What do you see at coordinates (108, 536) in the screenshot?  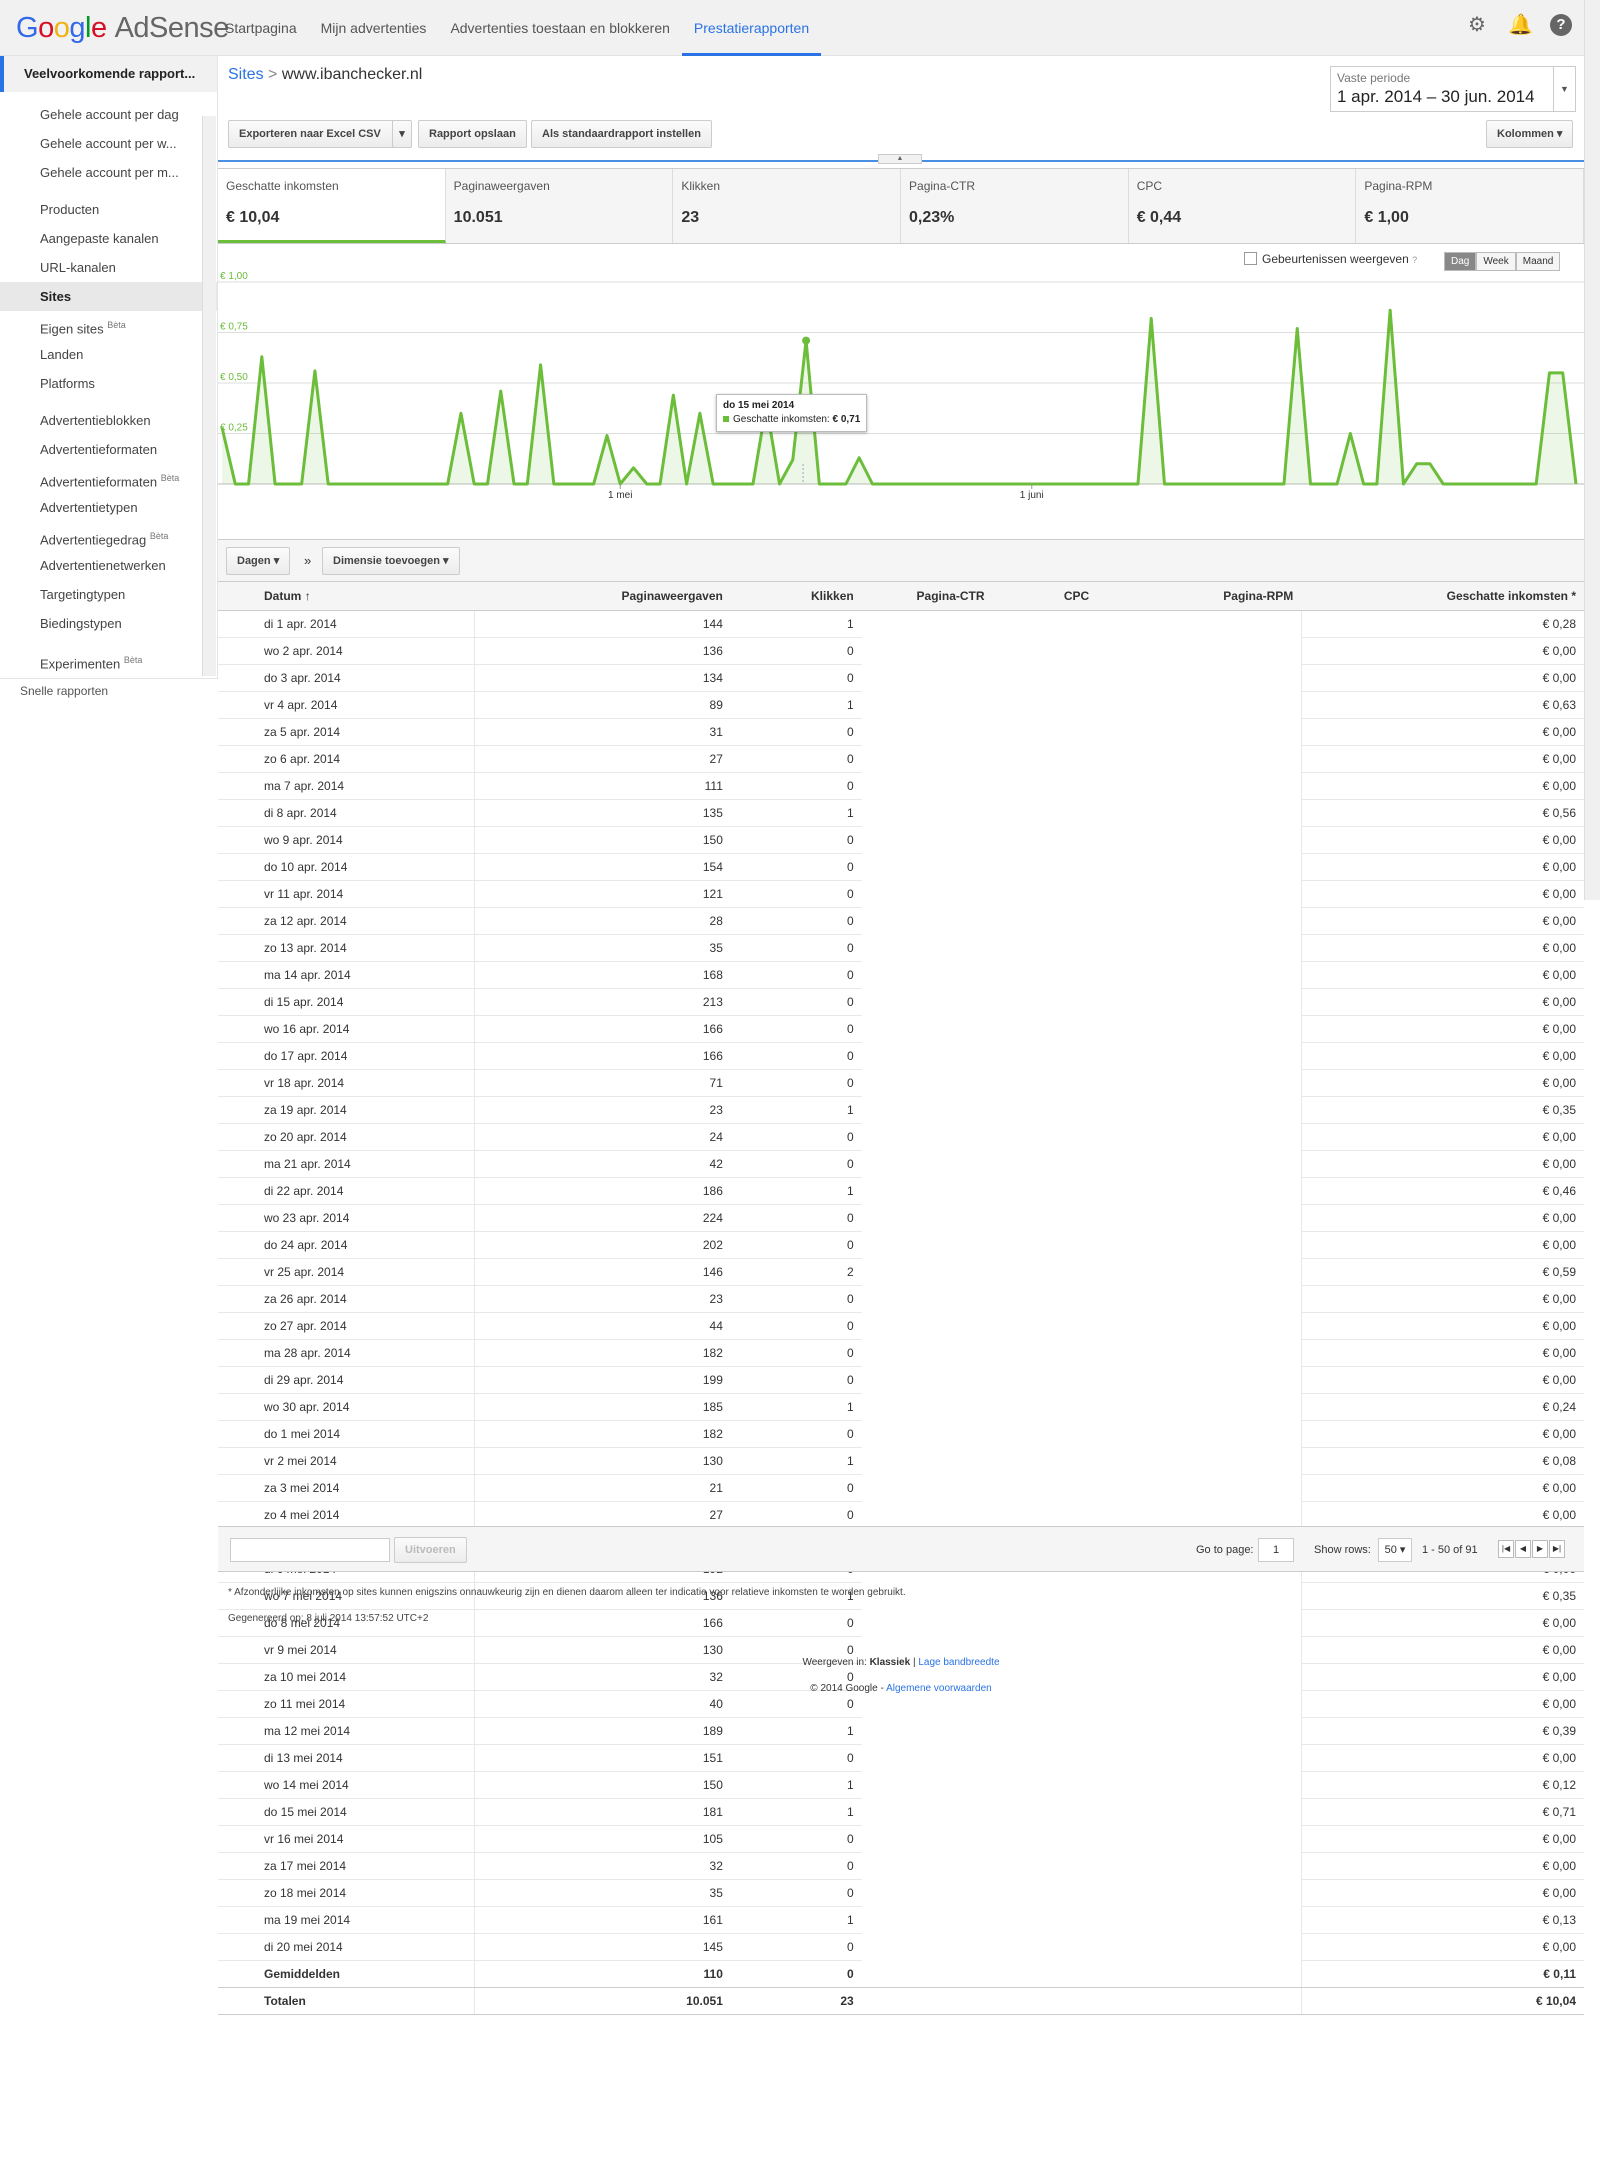 I see `sidebar-item-advertentiegedrag: Advertentiegedrag Bèta` at bounding box center [108, 536].